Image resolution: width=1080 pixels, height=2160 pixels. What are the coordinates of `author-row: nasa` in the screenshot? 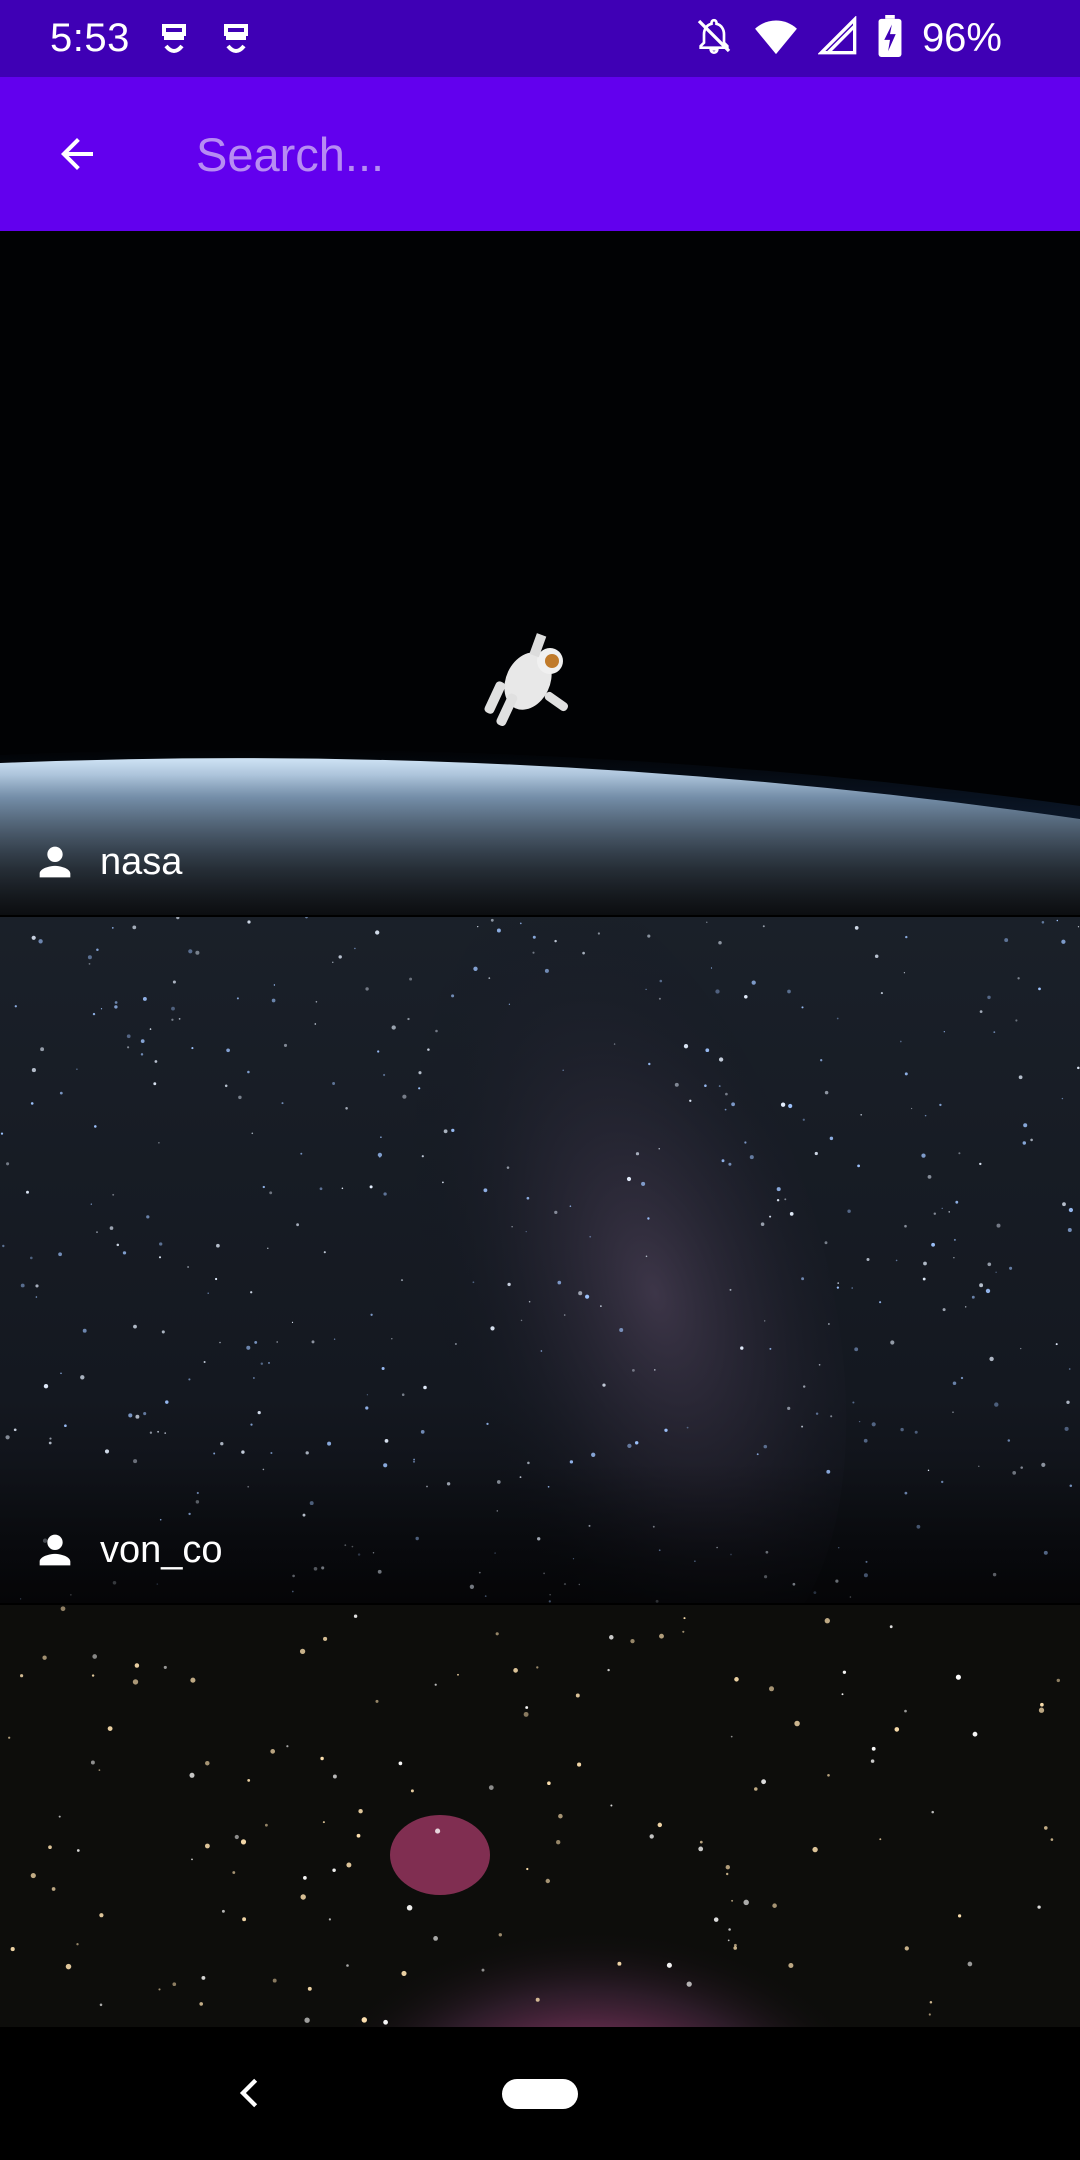 It's located at (107, 862).